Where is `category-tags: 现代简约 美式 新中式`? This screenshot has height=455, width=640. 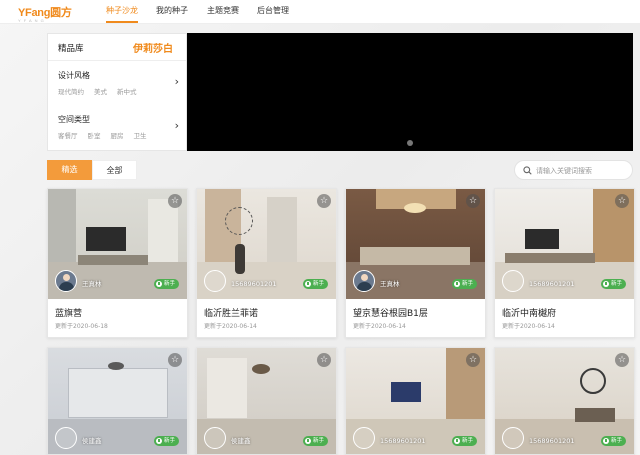 category-tags: 现代简约 美式 新中式 is located at coordinates (97, 91).